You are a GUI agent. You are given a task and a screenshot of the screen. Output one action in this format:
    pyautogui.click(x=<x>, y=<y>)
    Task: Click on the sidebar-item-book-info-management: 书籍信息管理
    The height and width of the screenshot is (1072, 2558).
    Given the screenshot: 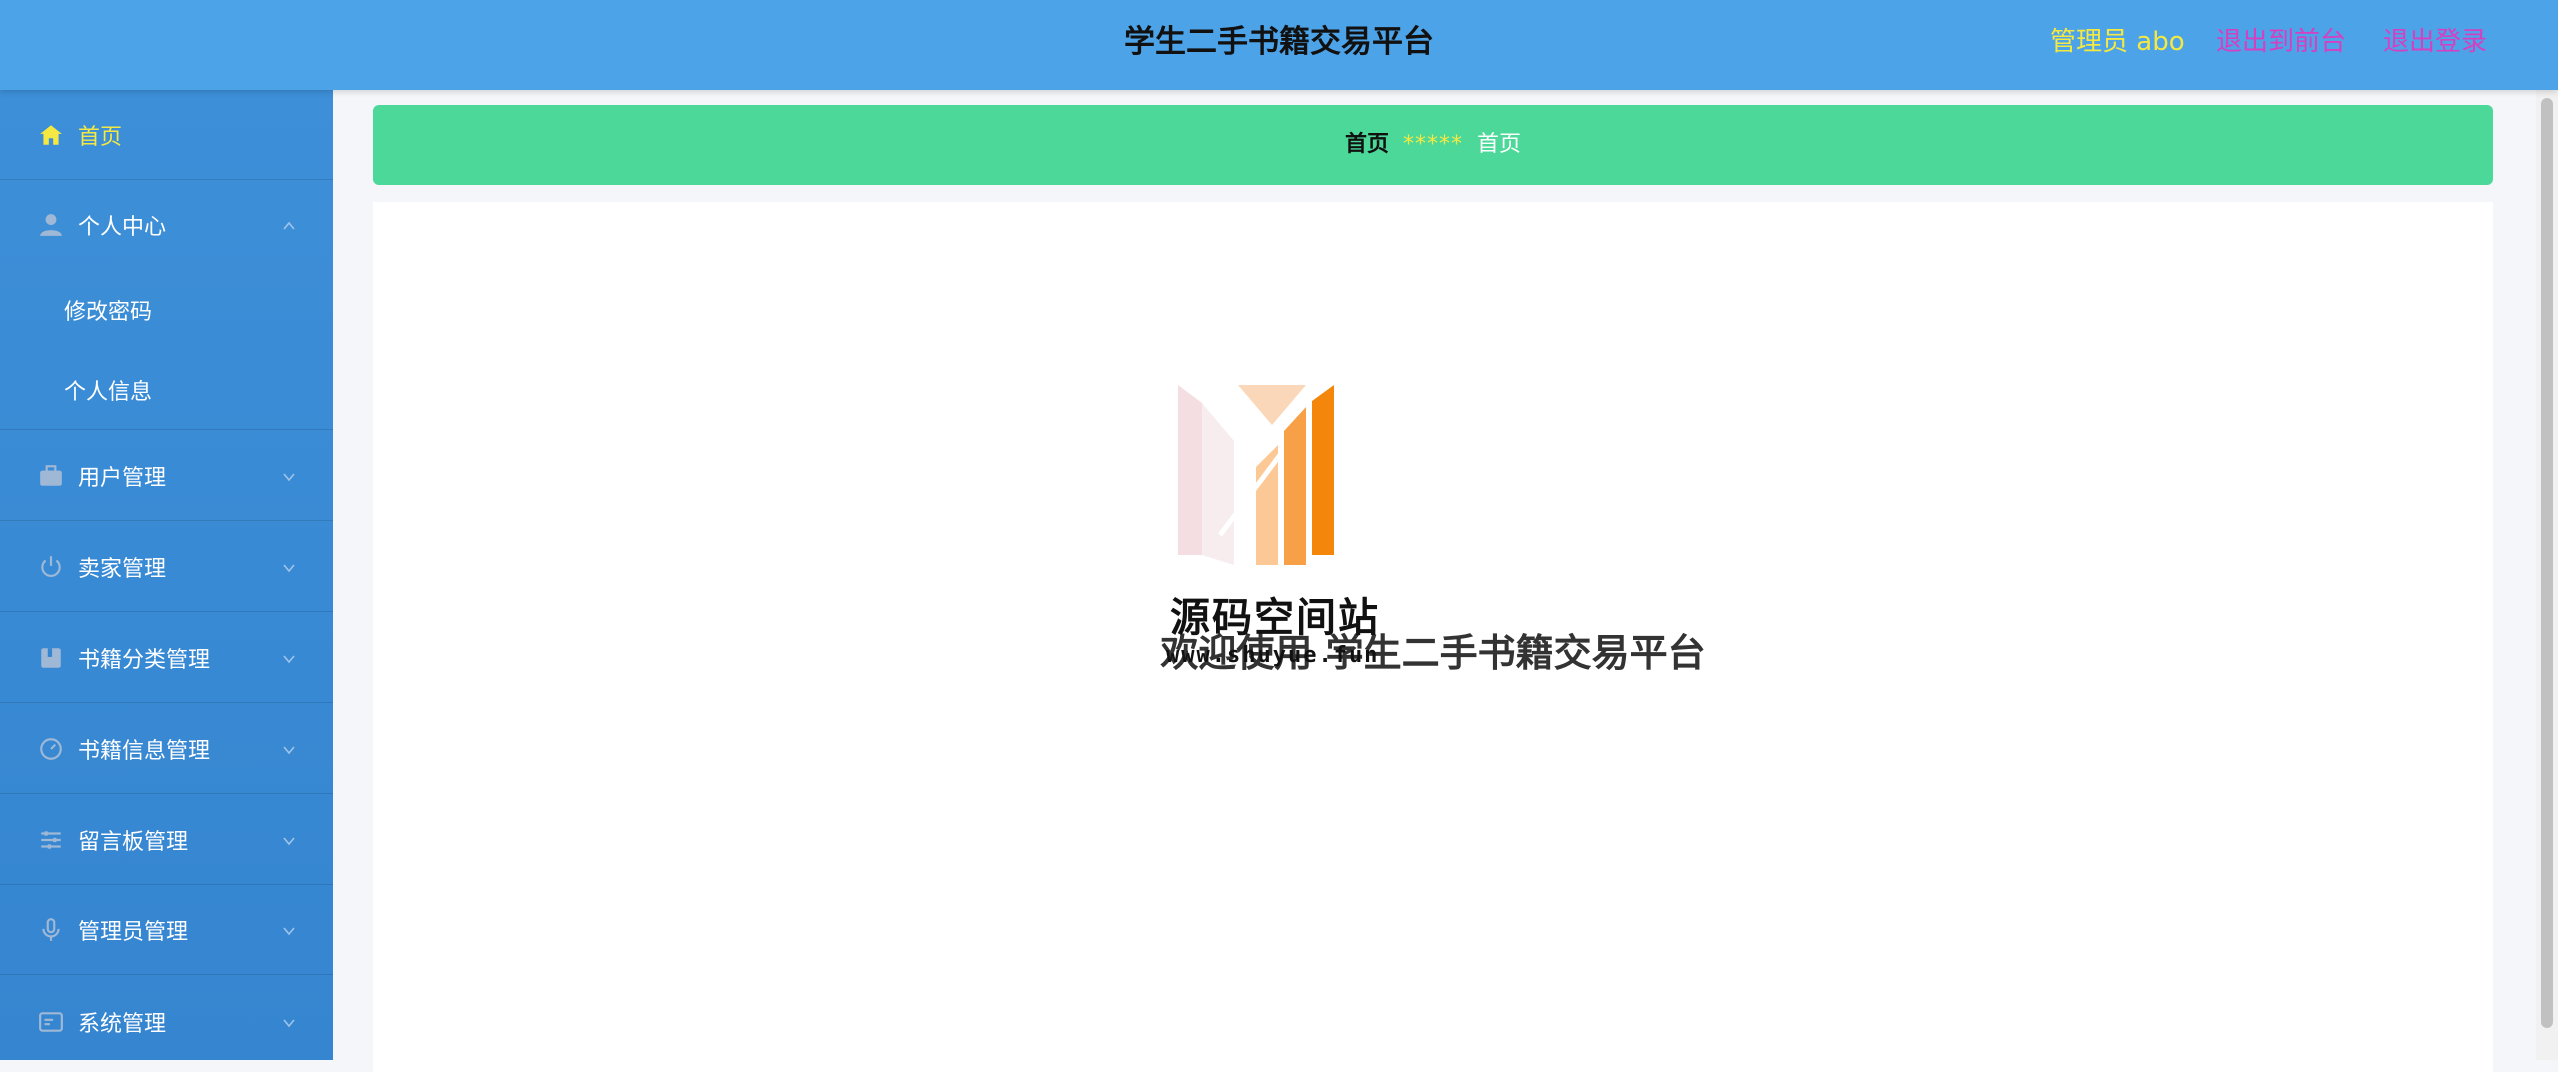 What is the action you would take?
    pyautogui.click(x=166, y=748)
    